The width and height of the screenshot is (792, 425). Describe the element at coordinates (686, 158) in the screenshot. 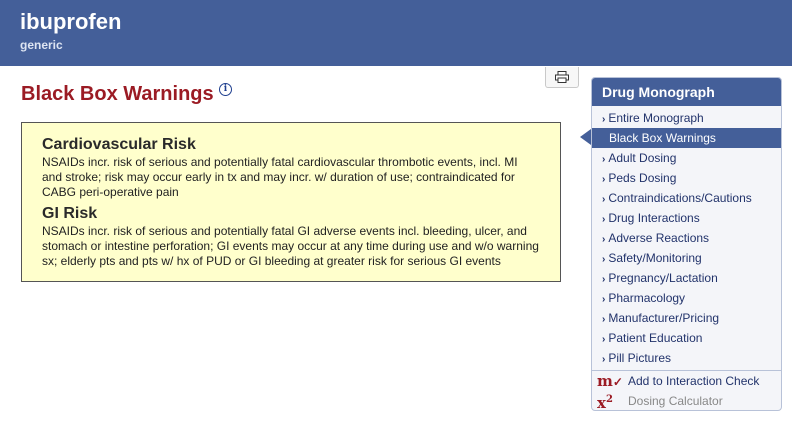

I see `sidebar-item-adult-dosing: › Adult Dosing` at that location.